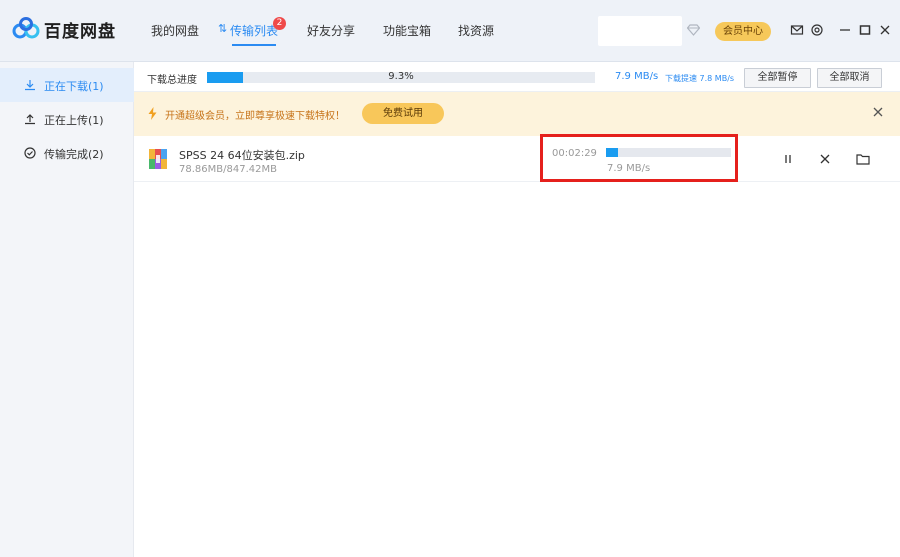 The height and width of the screenshot is (557, 900). Describe the element at coordinates (885, 30) in the screenshot. I see `close-icon` at that location.